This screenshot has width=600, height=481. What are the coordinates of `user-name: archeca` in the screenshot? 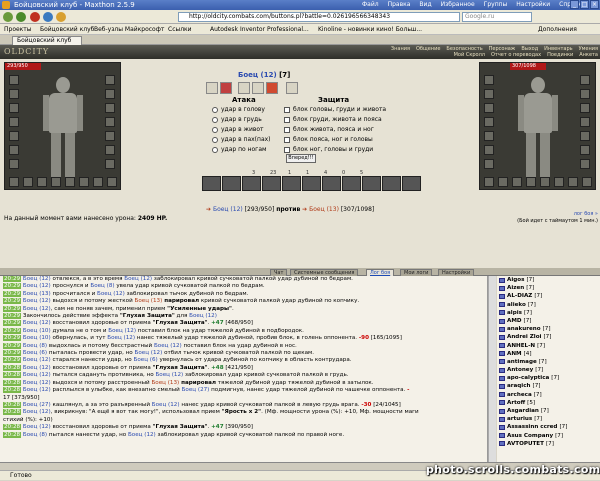 It's located at (519, 395).